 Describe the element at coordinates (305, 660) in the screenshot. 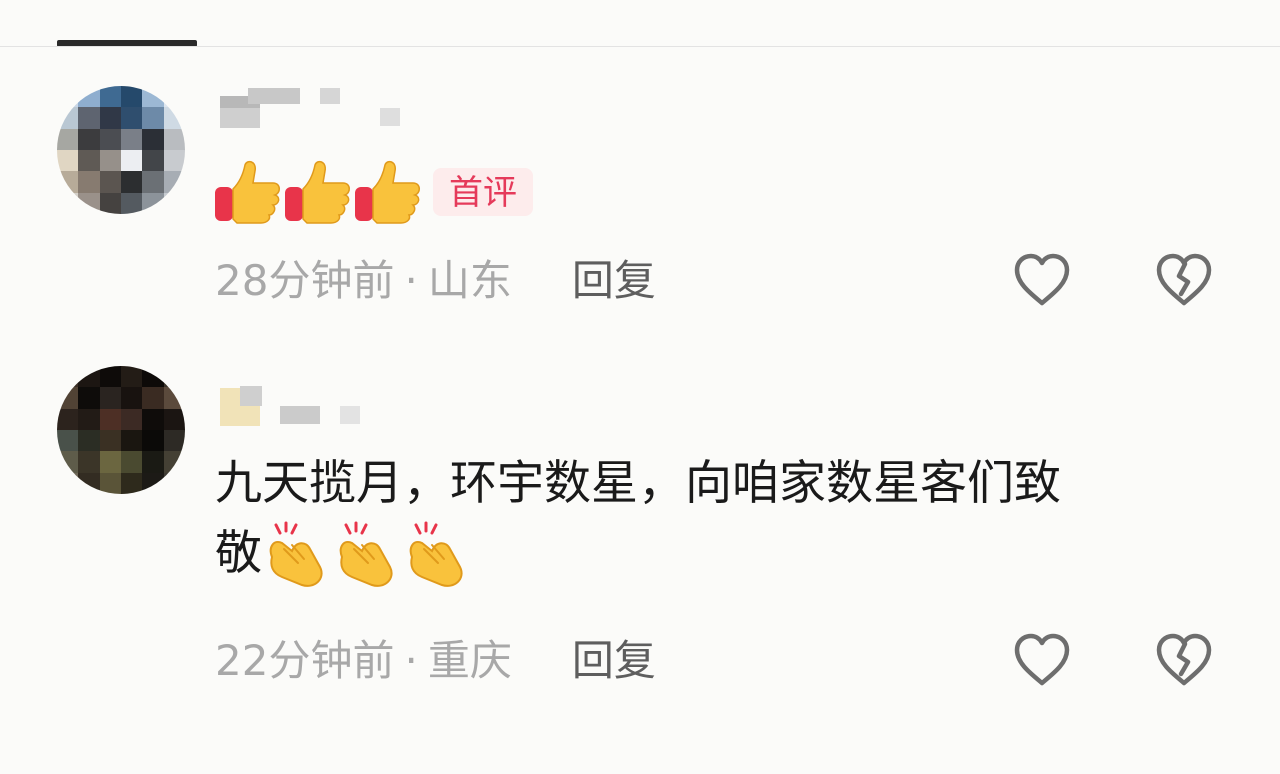

I see `comment-time: 22分钟前` at that location.